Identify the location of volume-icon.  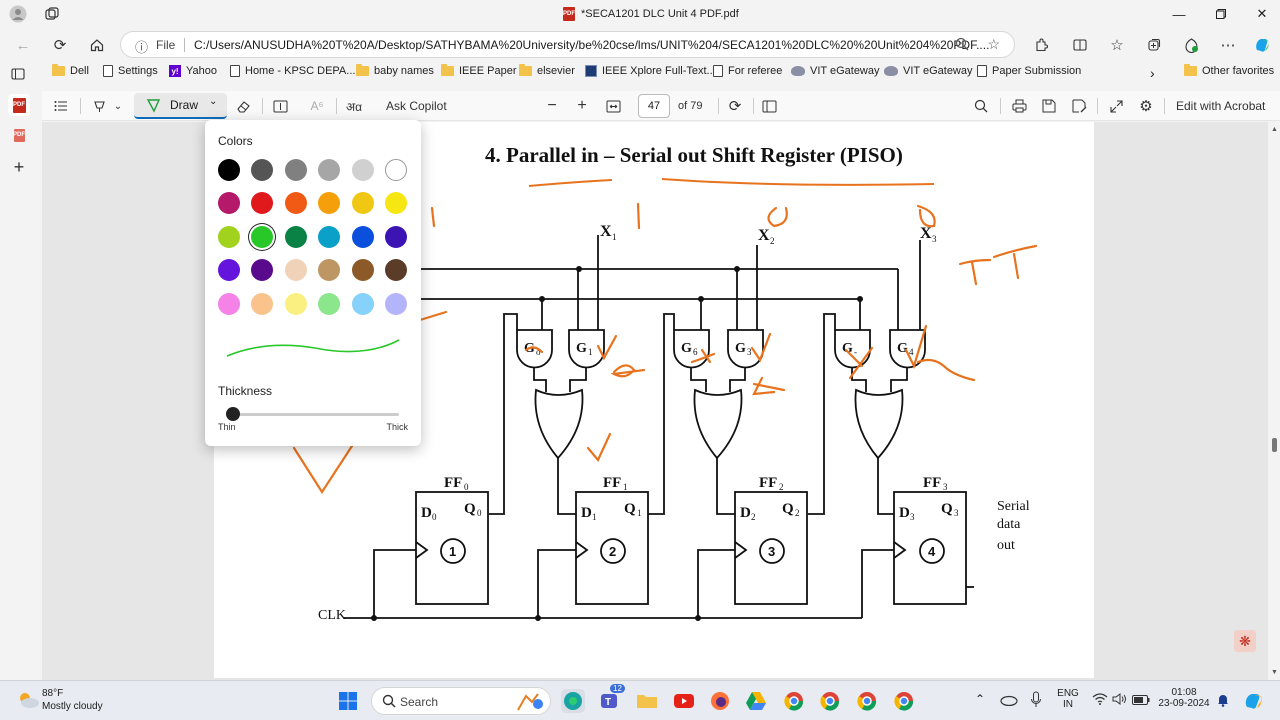
(1120, 700).